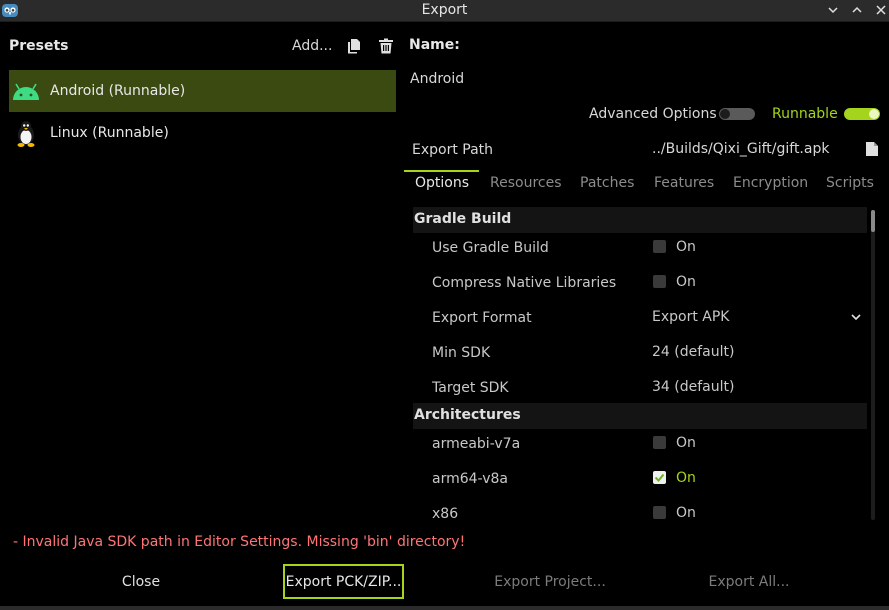 The width and height of the screenshot is (889, 610). I want to click on compress-native-libraries-value: On, so click(686, 282).